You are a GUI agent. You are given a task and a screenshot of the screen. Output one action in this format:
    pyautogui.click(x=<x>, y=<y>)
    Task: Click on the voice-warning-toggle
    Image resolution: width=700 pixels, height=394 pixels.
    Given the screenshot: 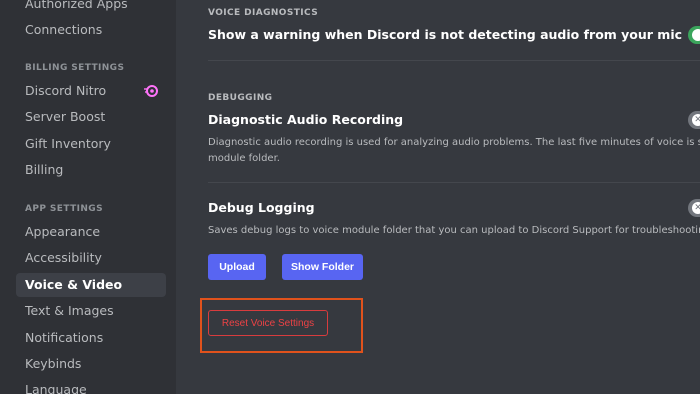 What is the action you would take?
    pyautogui.click(x=694, y=35)
    